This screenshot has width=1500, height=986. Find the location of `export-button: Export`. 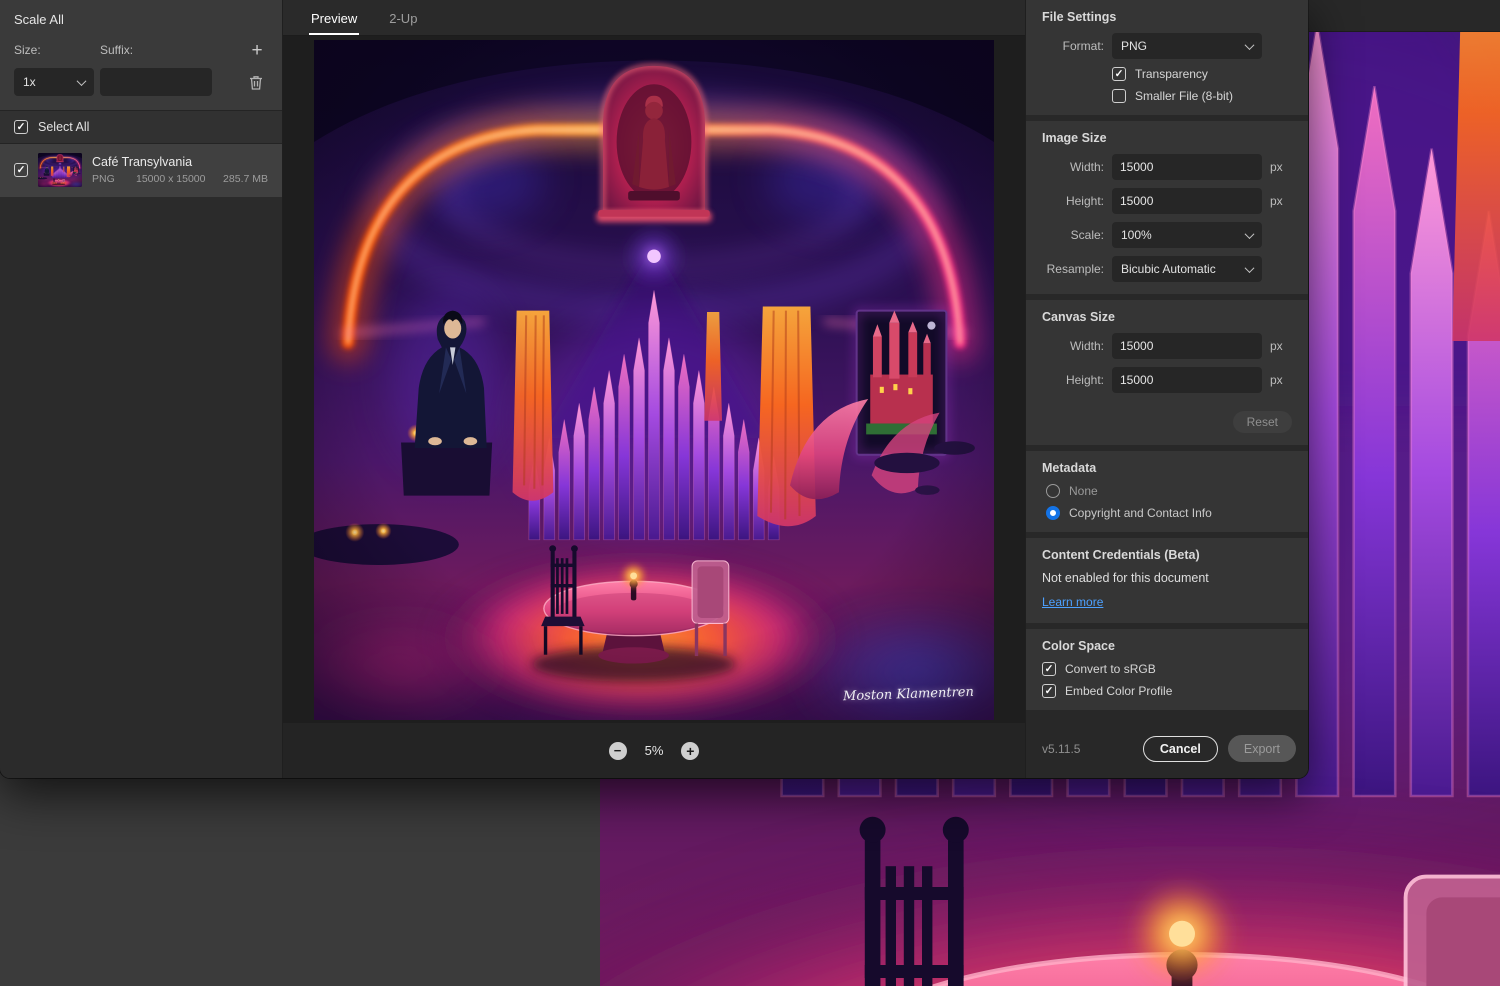

export-button: Export is located at coordinates (1261, 748).